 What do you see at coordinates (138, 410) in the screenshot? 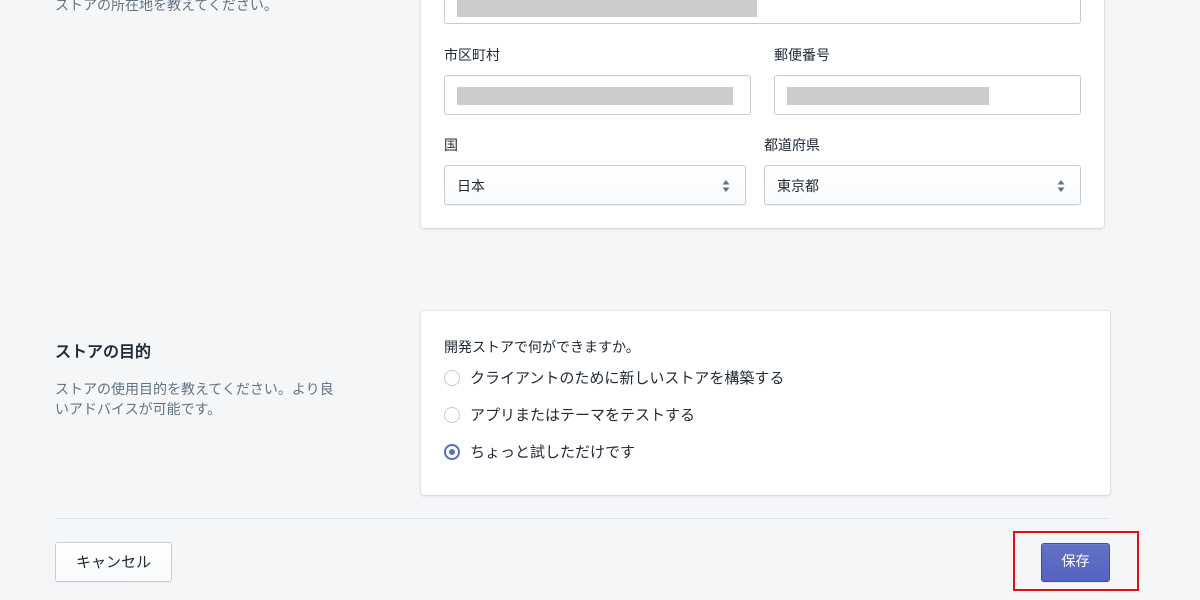
I see `purpose-description-line-2: いアドバイスが可能です。` at bounding box center [138, 410].